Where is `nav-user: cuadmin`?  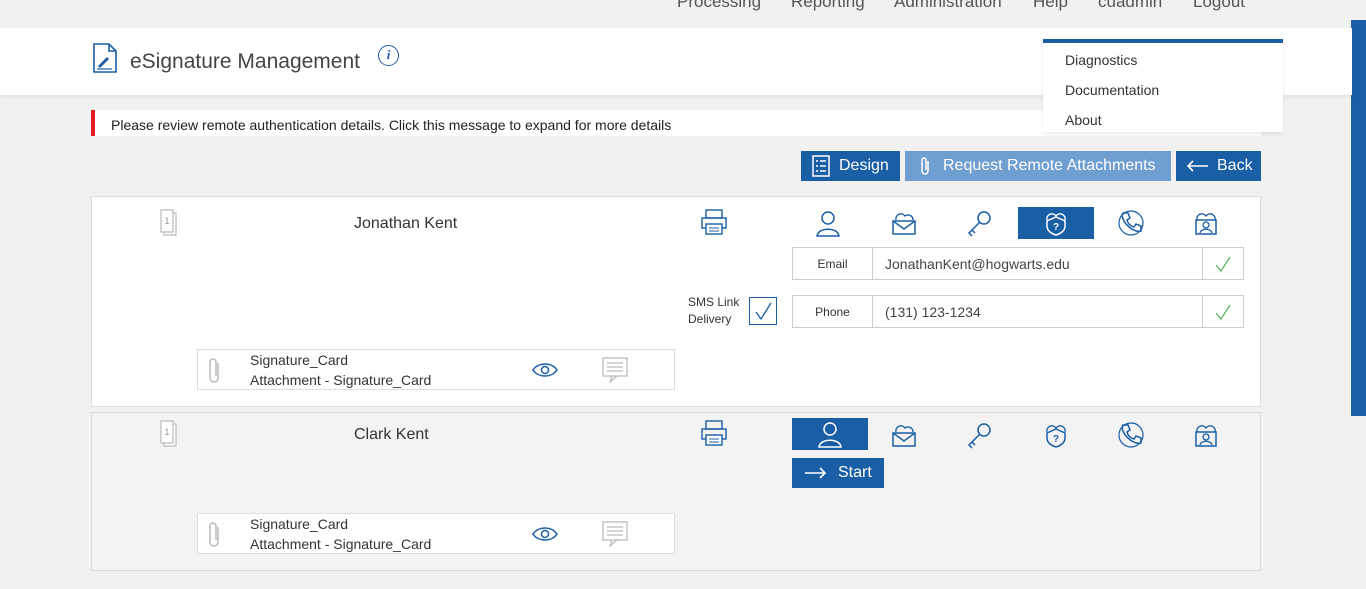
nav-user: cuadmin is located at coordinates (1130, 6).